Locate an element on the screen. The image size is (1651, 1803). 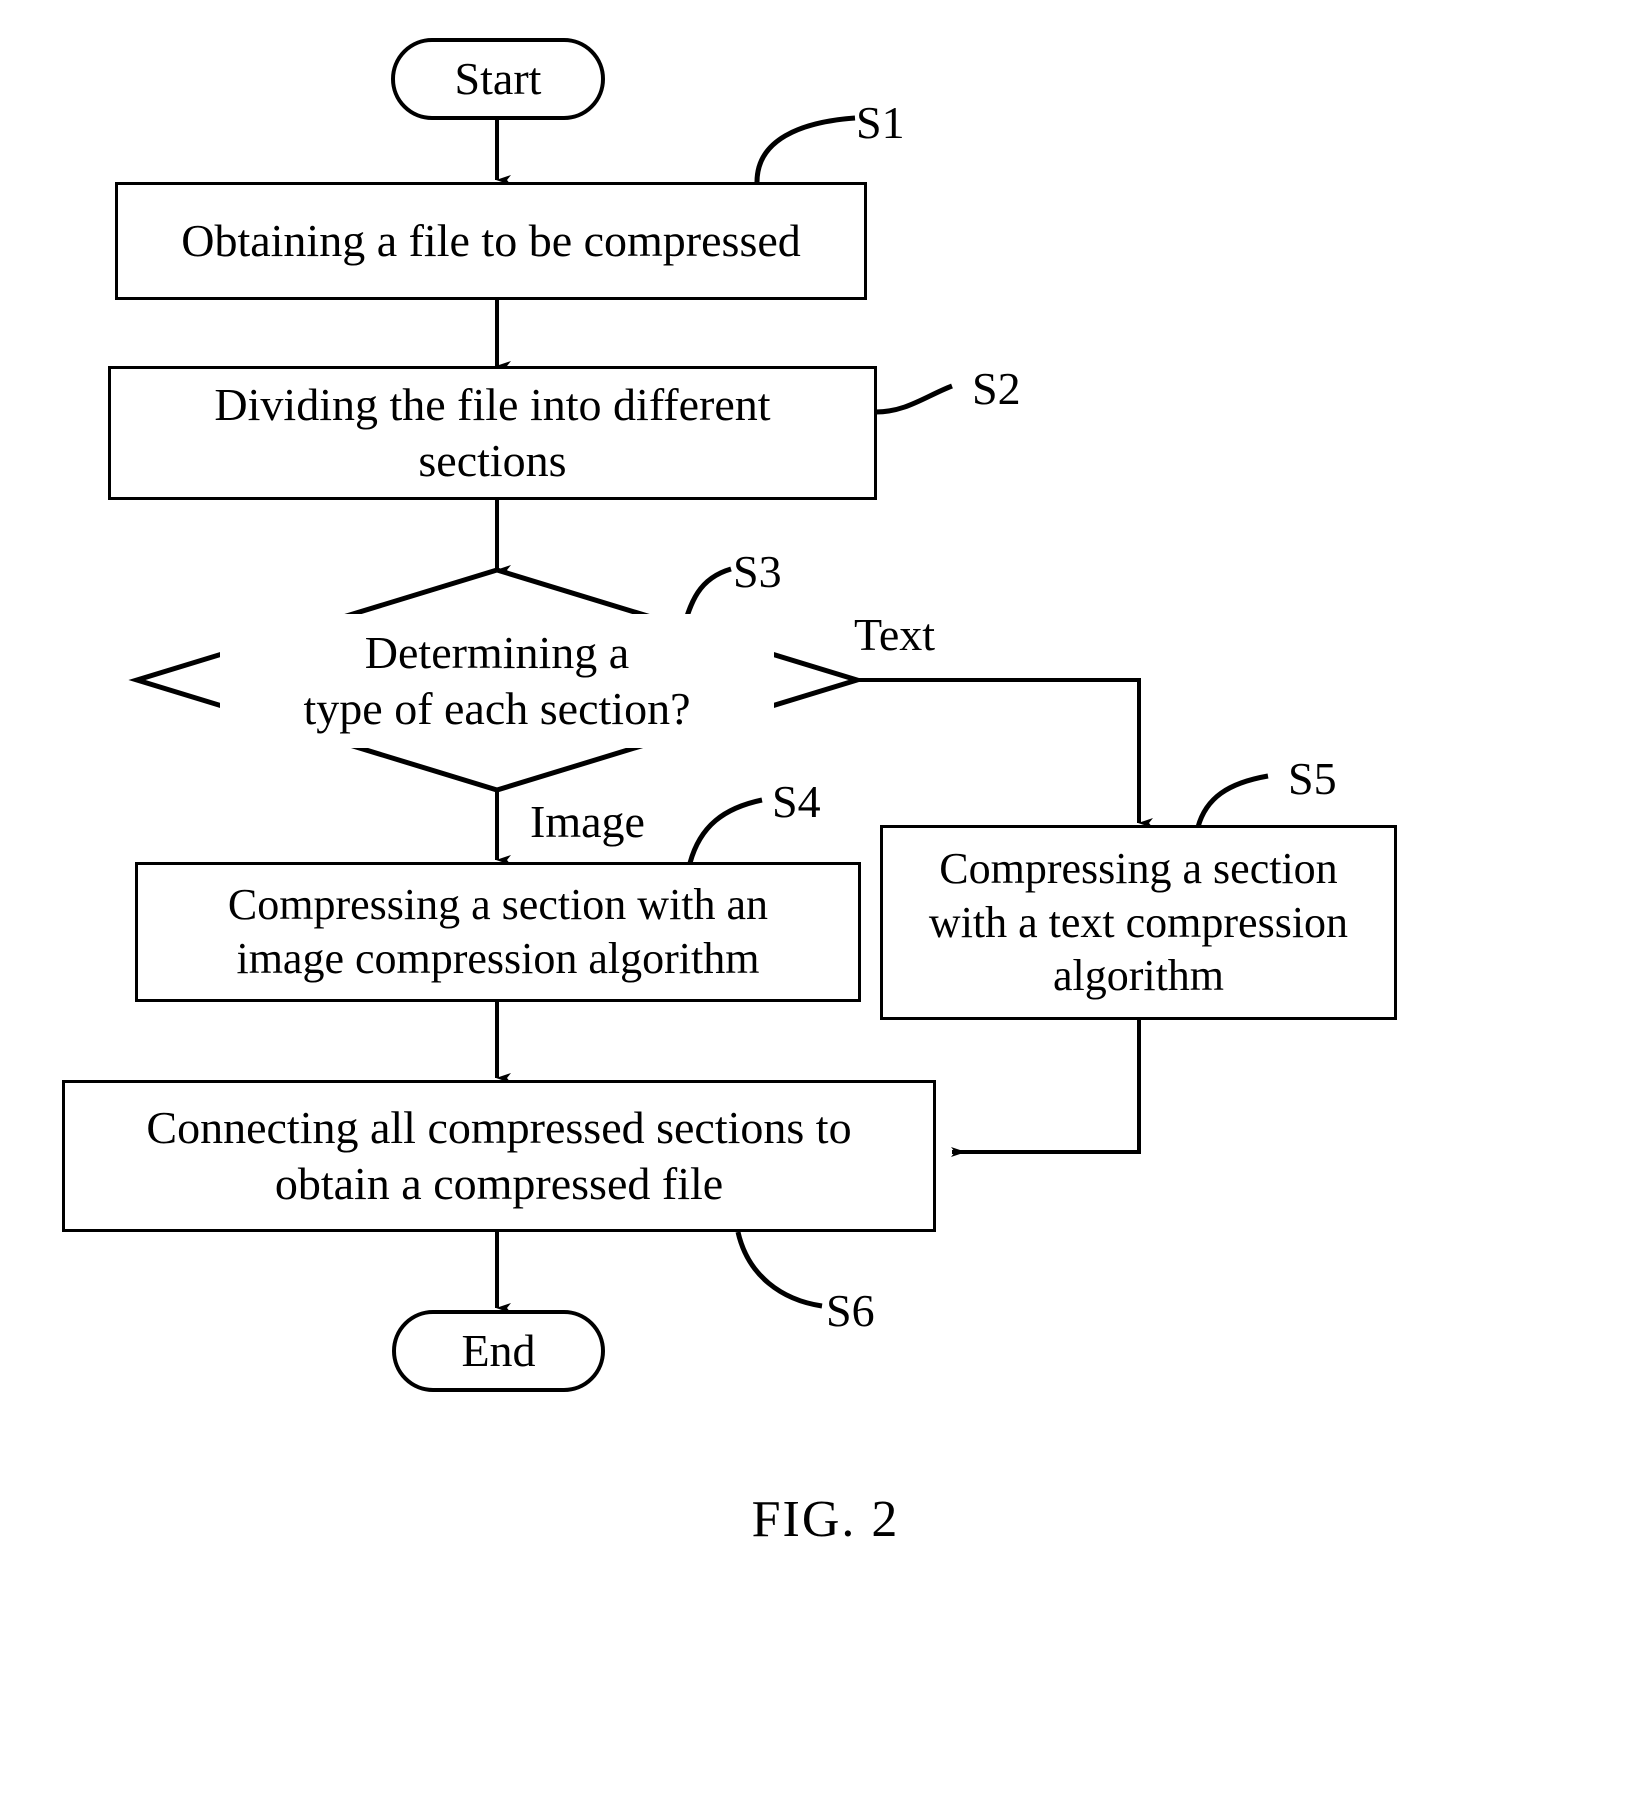
node-s3: Determining a type of each section? is located at coordinates (497, 681).